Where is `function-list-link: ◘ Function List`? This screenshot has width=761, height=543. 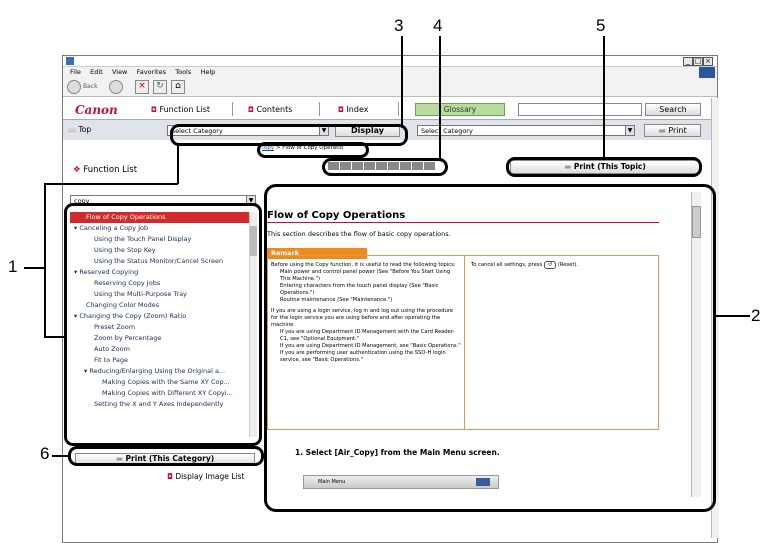 function-list-link: ◘ Function List is located at coordinates (180, 109).